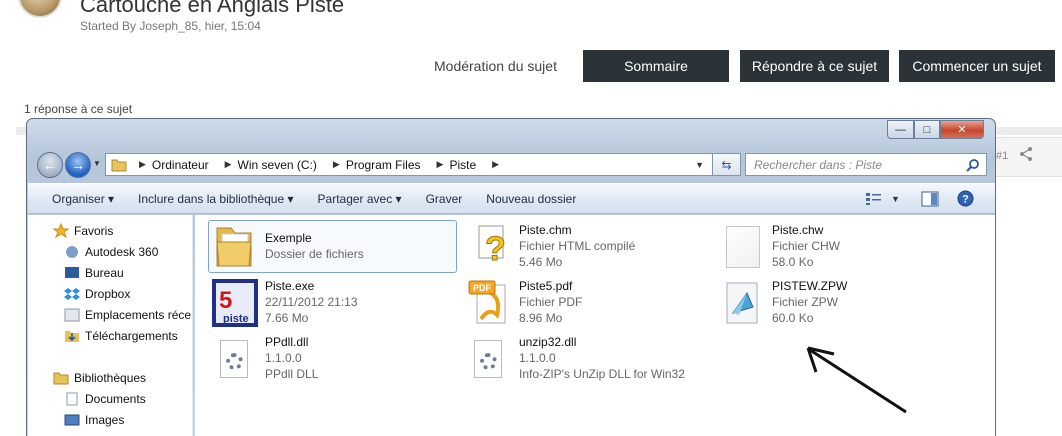  I want to click on preview-pane-button, so click(930, 198).